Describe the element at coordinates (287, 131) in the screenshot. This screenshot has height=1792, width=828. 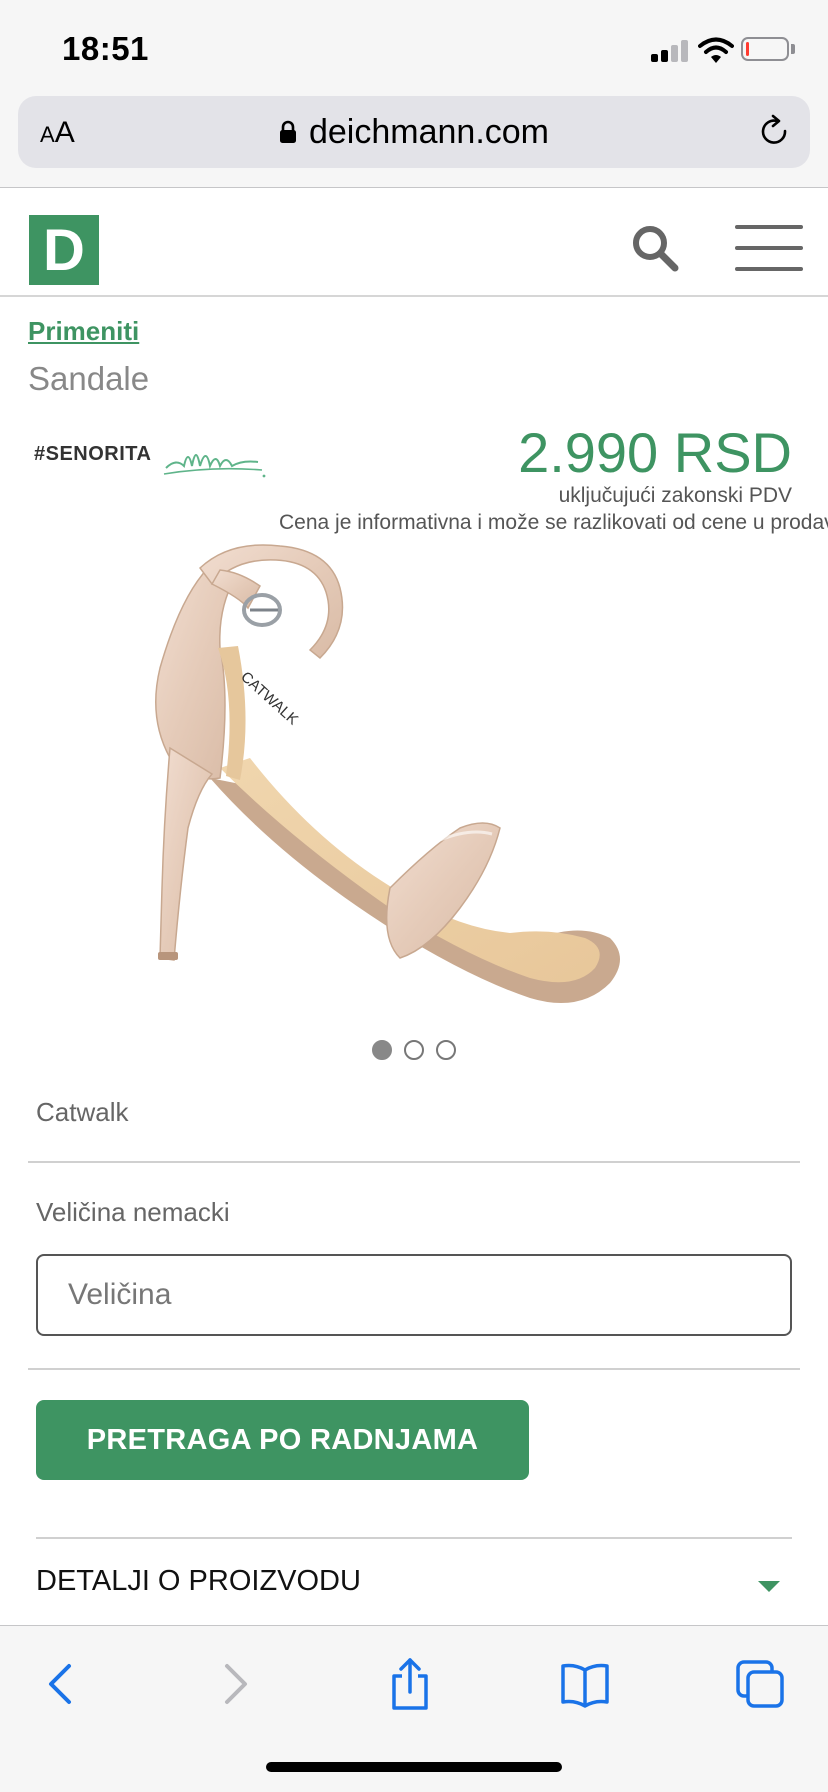
I see `lock-icon` at that location.